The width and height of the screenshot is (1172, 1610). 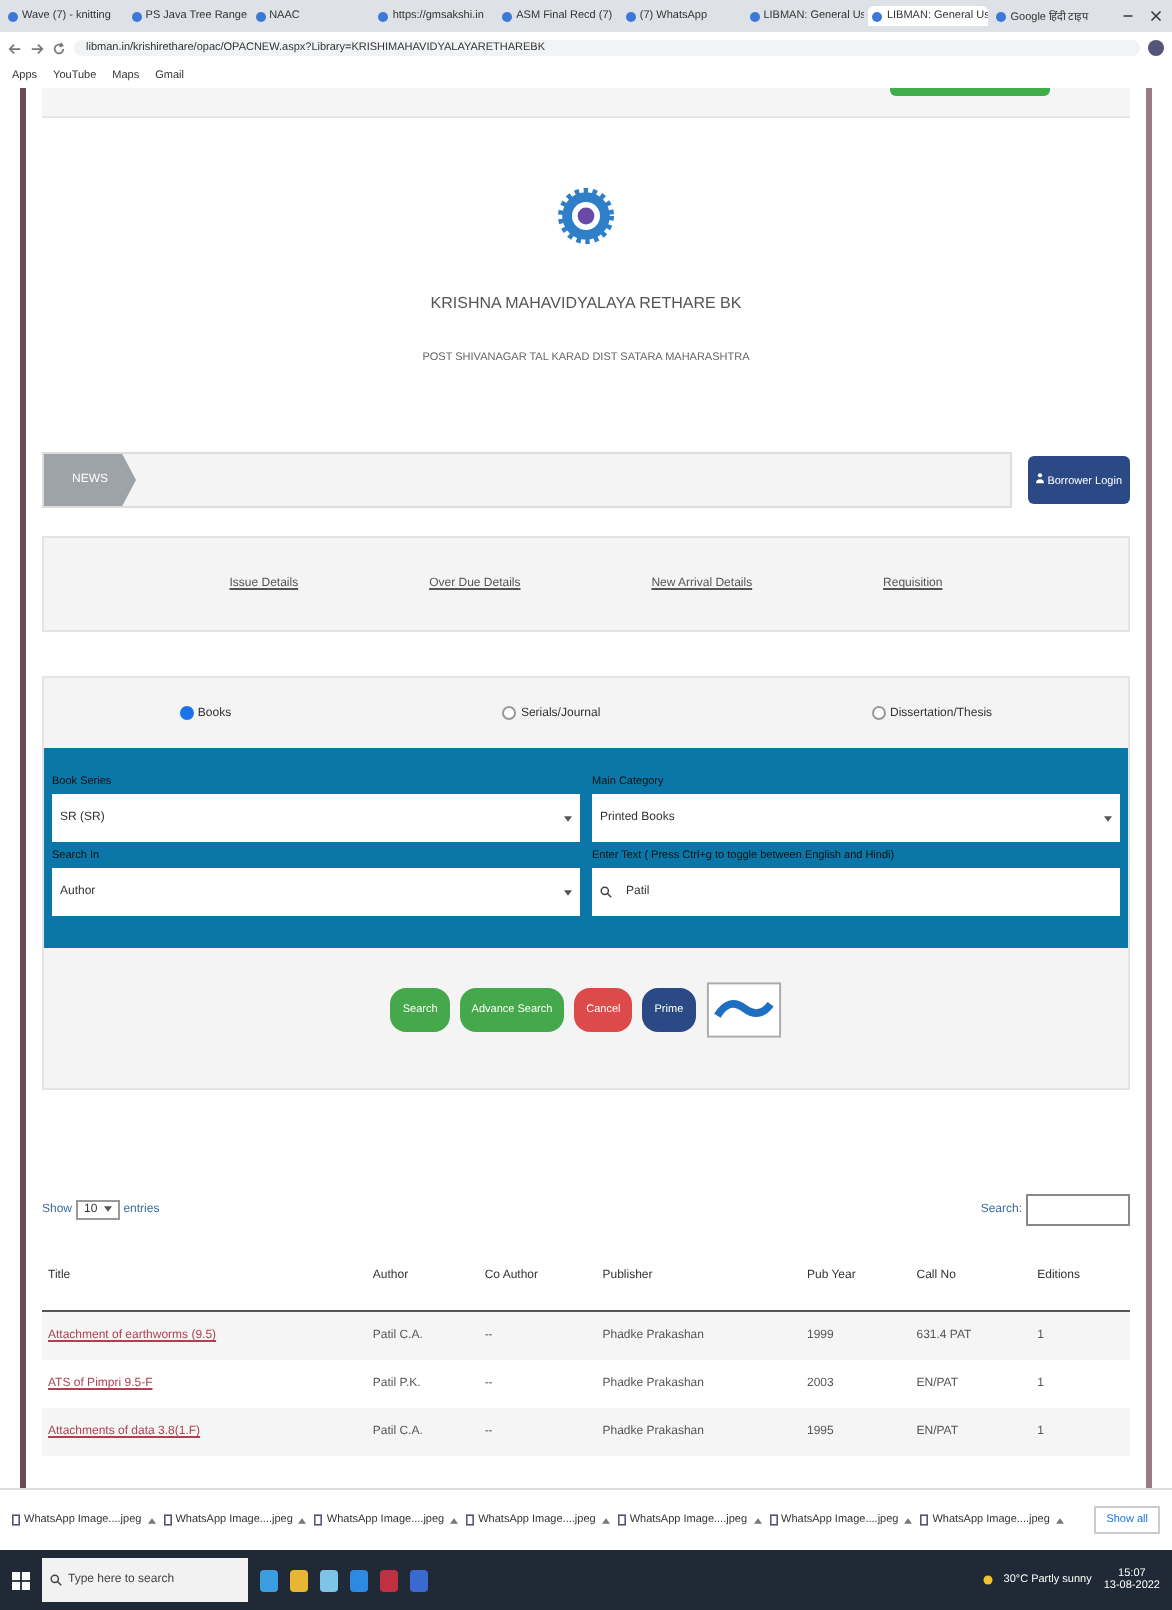 I want to click on close-icon, so click(x=1156, y=16).